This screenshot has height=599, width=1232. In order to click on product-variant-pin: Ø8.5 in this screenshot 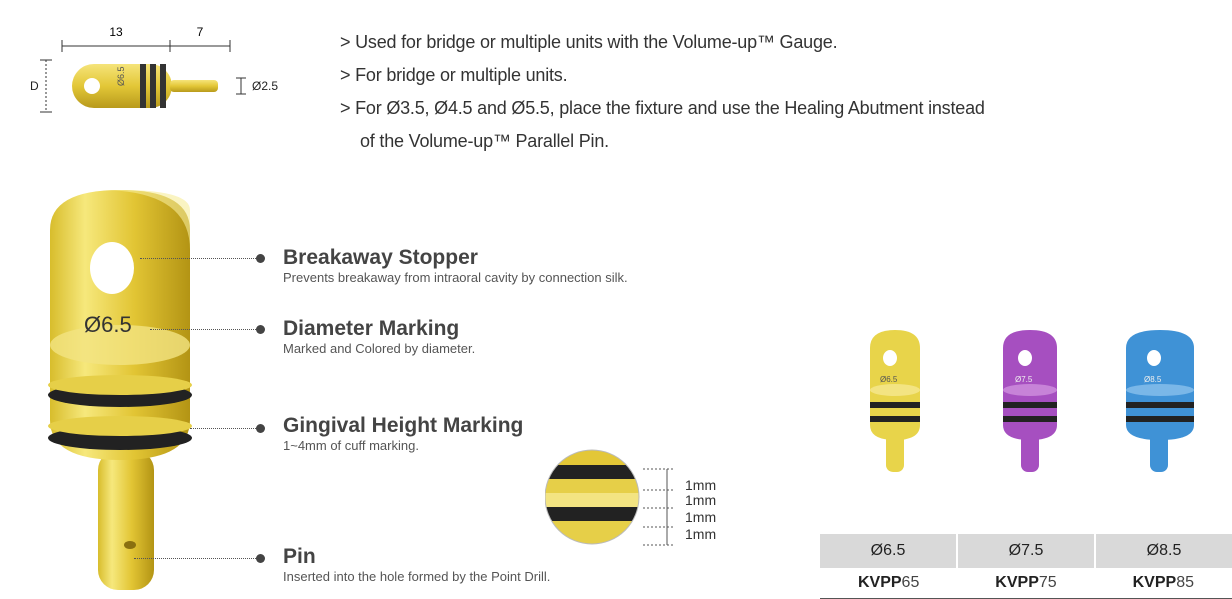, I will do `click(1160, 401)`.